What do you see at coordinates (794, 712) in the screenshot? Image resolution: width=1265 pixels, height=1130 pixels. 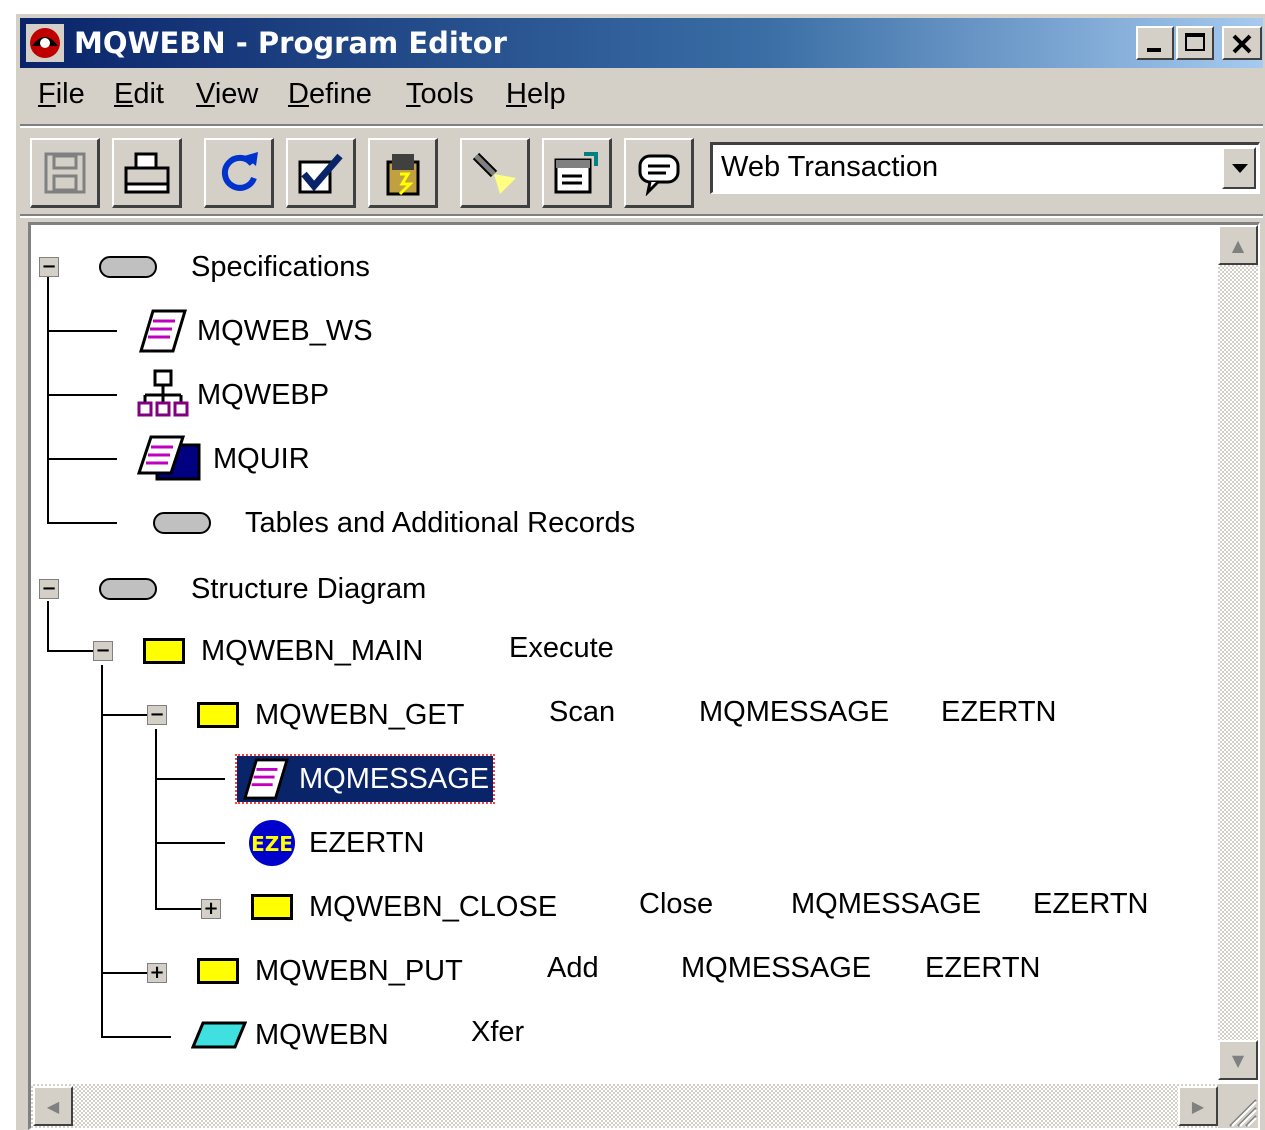 I see `get-object: MQMESSAGE` at bounding box center [794, 712].